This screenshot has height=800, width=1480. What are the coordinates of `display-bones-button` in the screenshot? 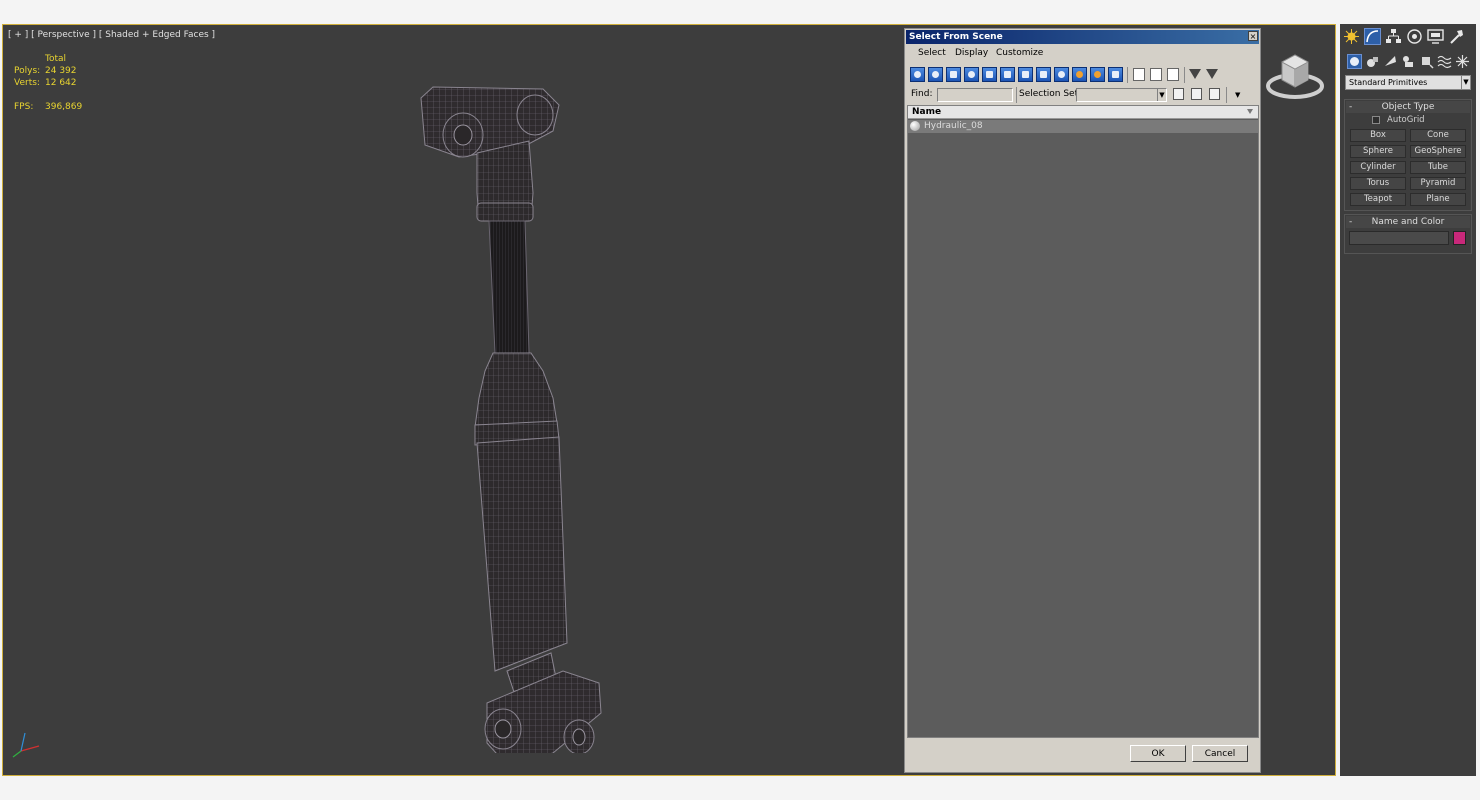 It's located at (1061, 74).